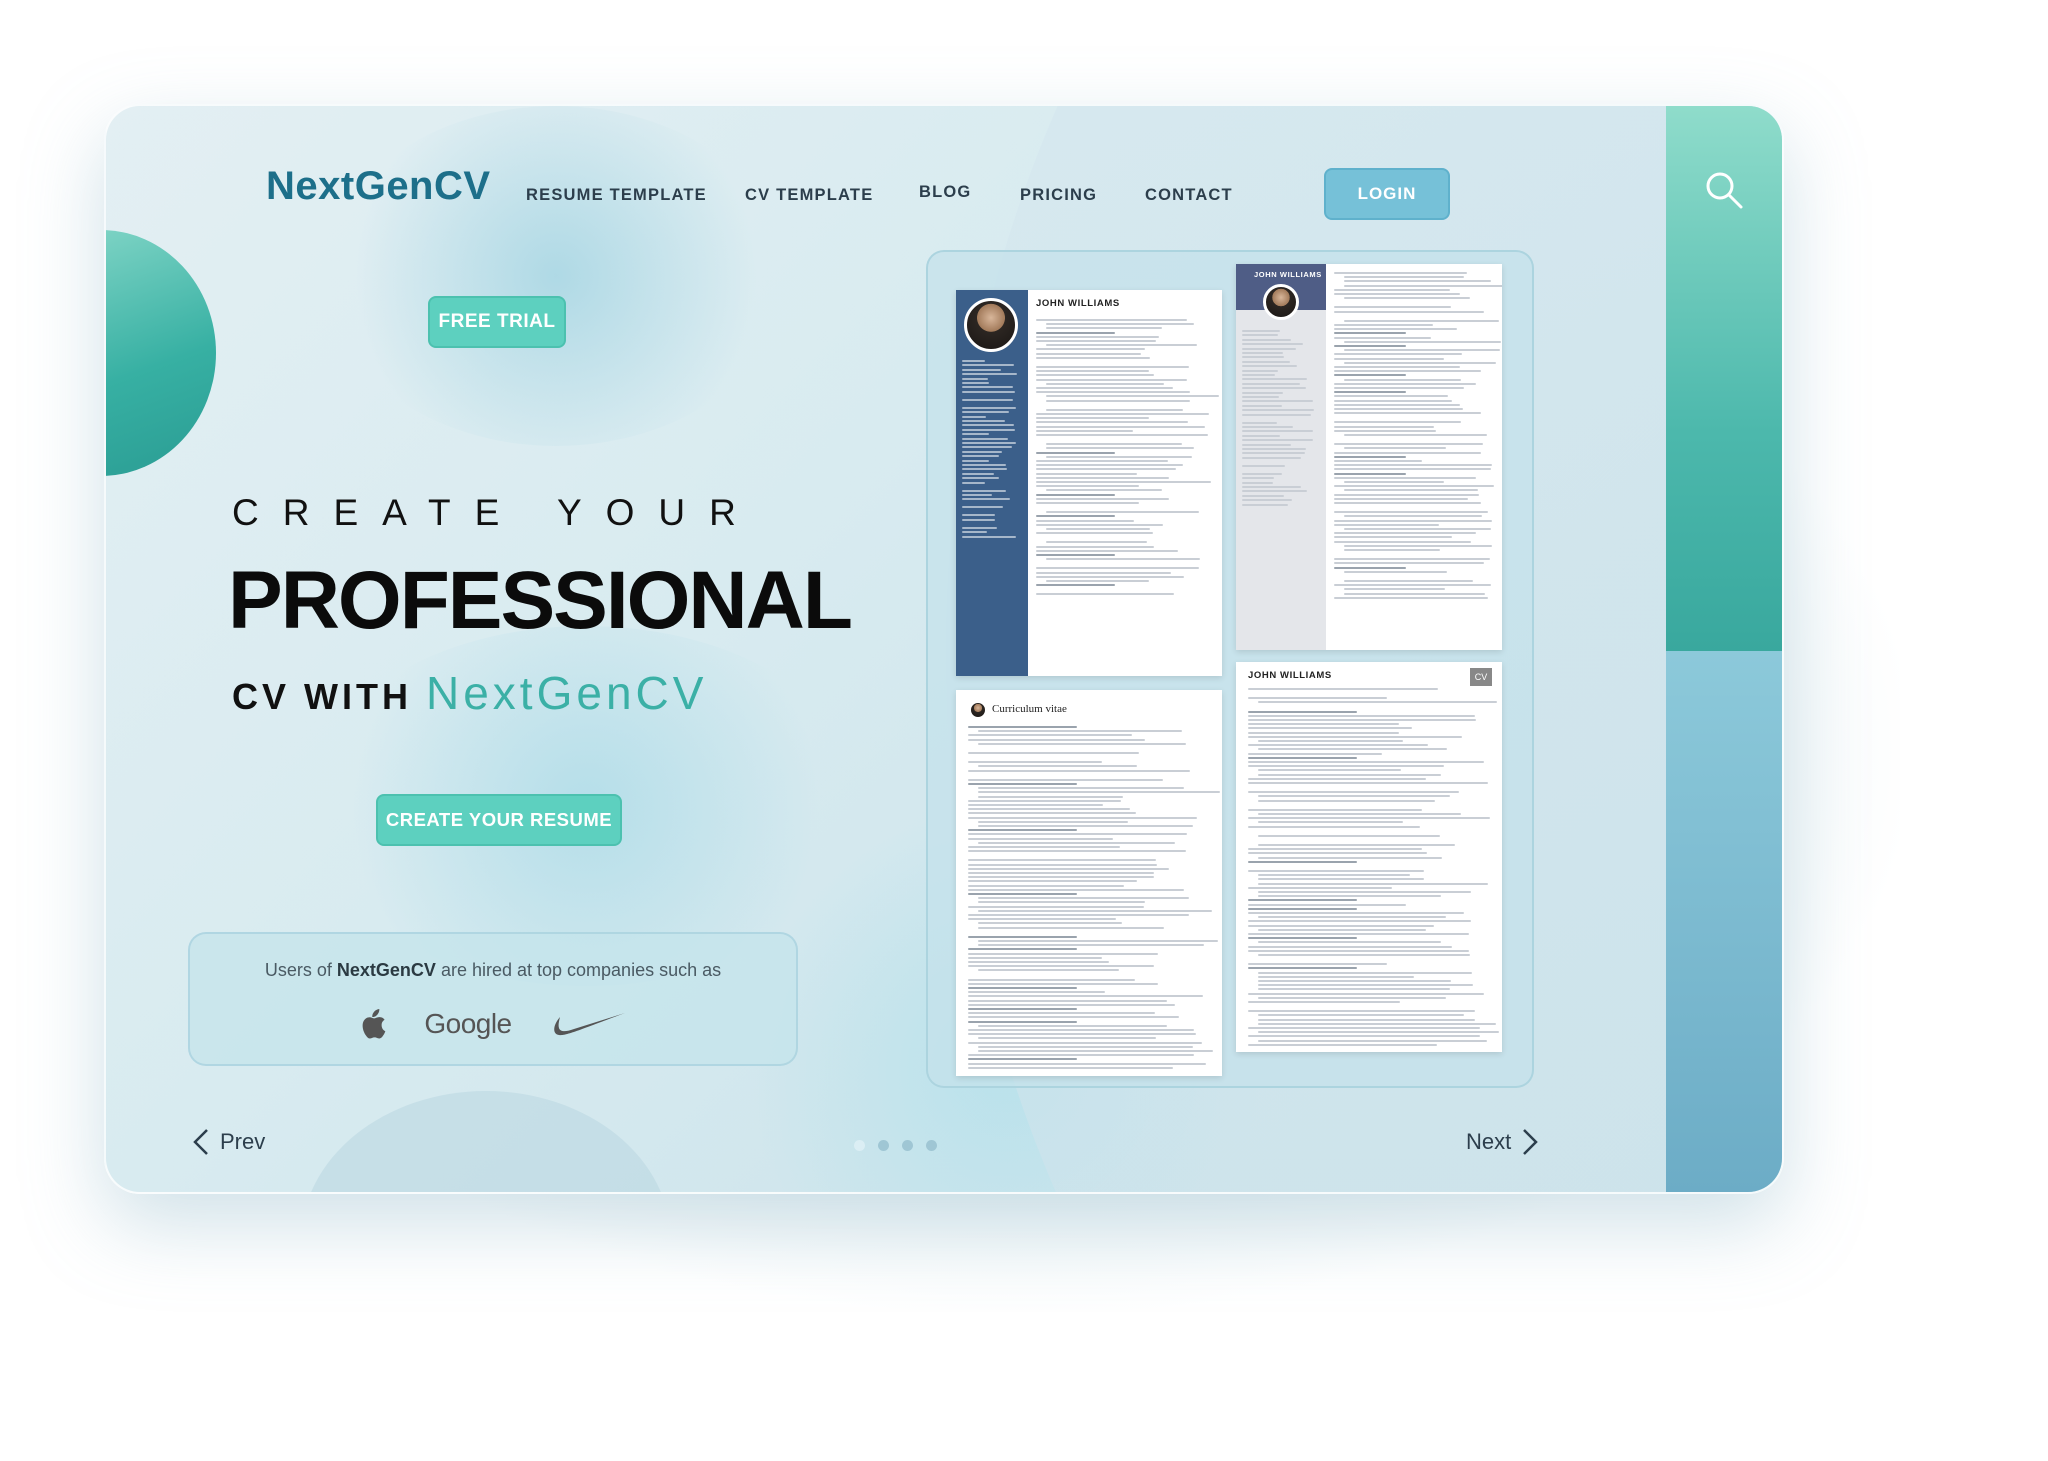 This screenshot has width=2048, height=1461. What do you see at coordinates (1089, 883) in the screenshot?
I see `template-card-3: Curriculum vitae` at bounding box center [1089, 883].